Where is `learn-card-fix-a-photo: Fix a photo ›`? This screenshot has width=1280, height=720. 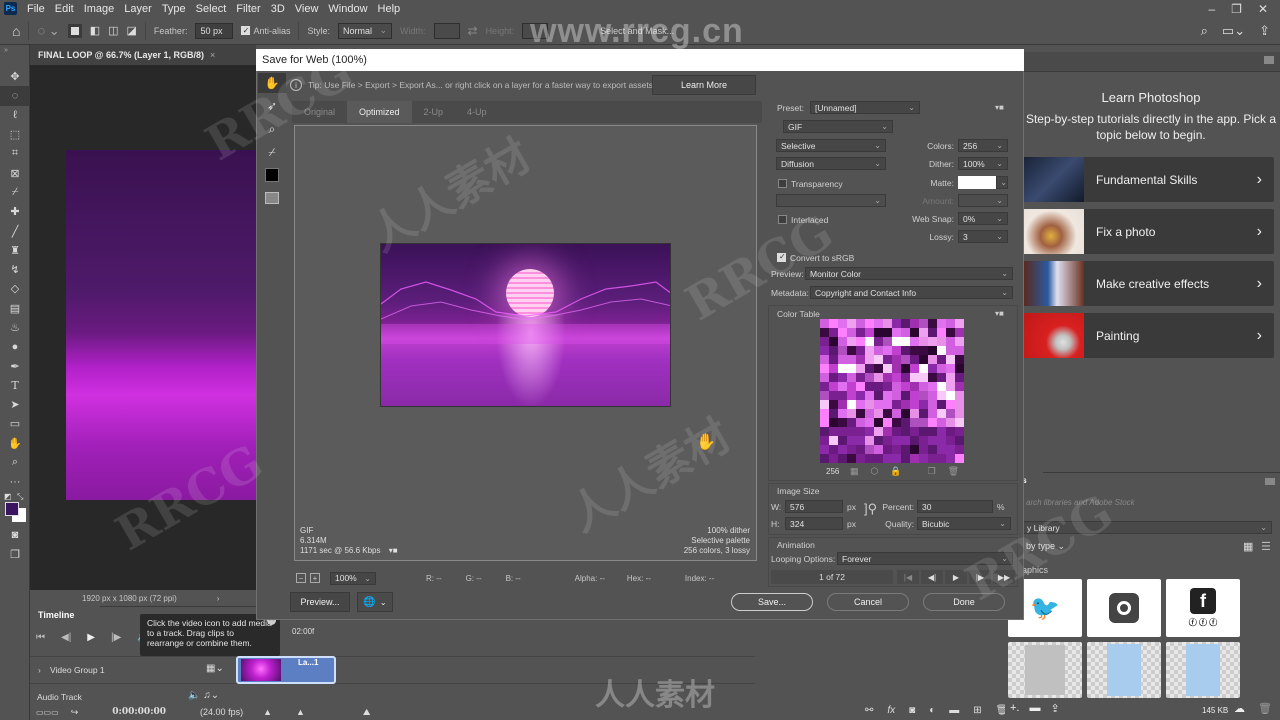
learn-card-fix-a-photo: Fix a photo › is located at coordinates (1149, 231).